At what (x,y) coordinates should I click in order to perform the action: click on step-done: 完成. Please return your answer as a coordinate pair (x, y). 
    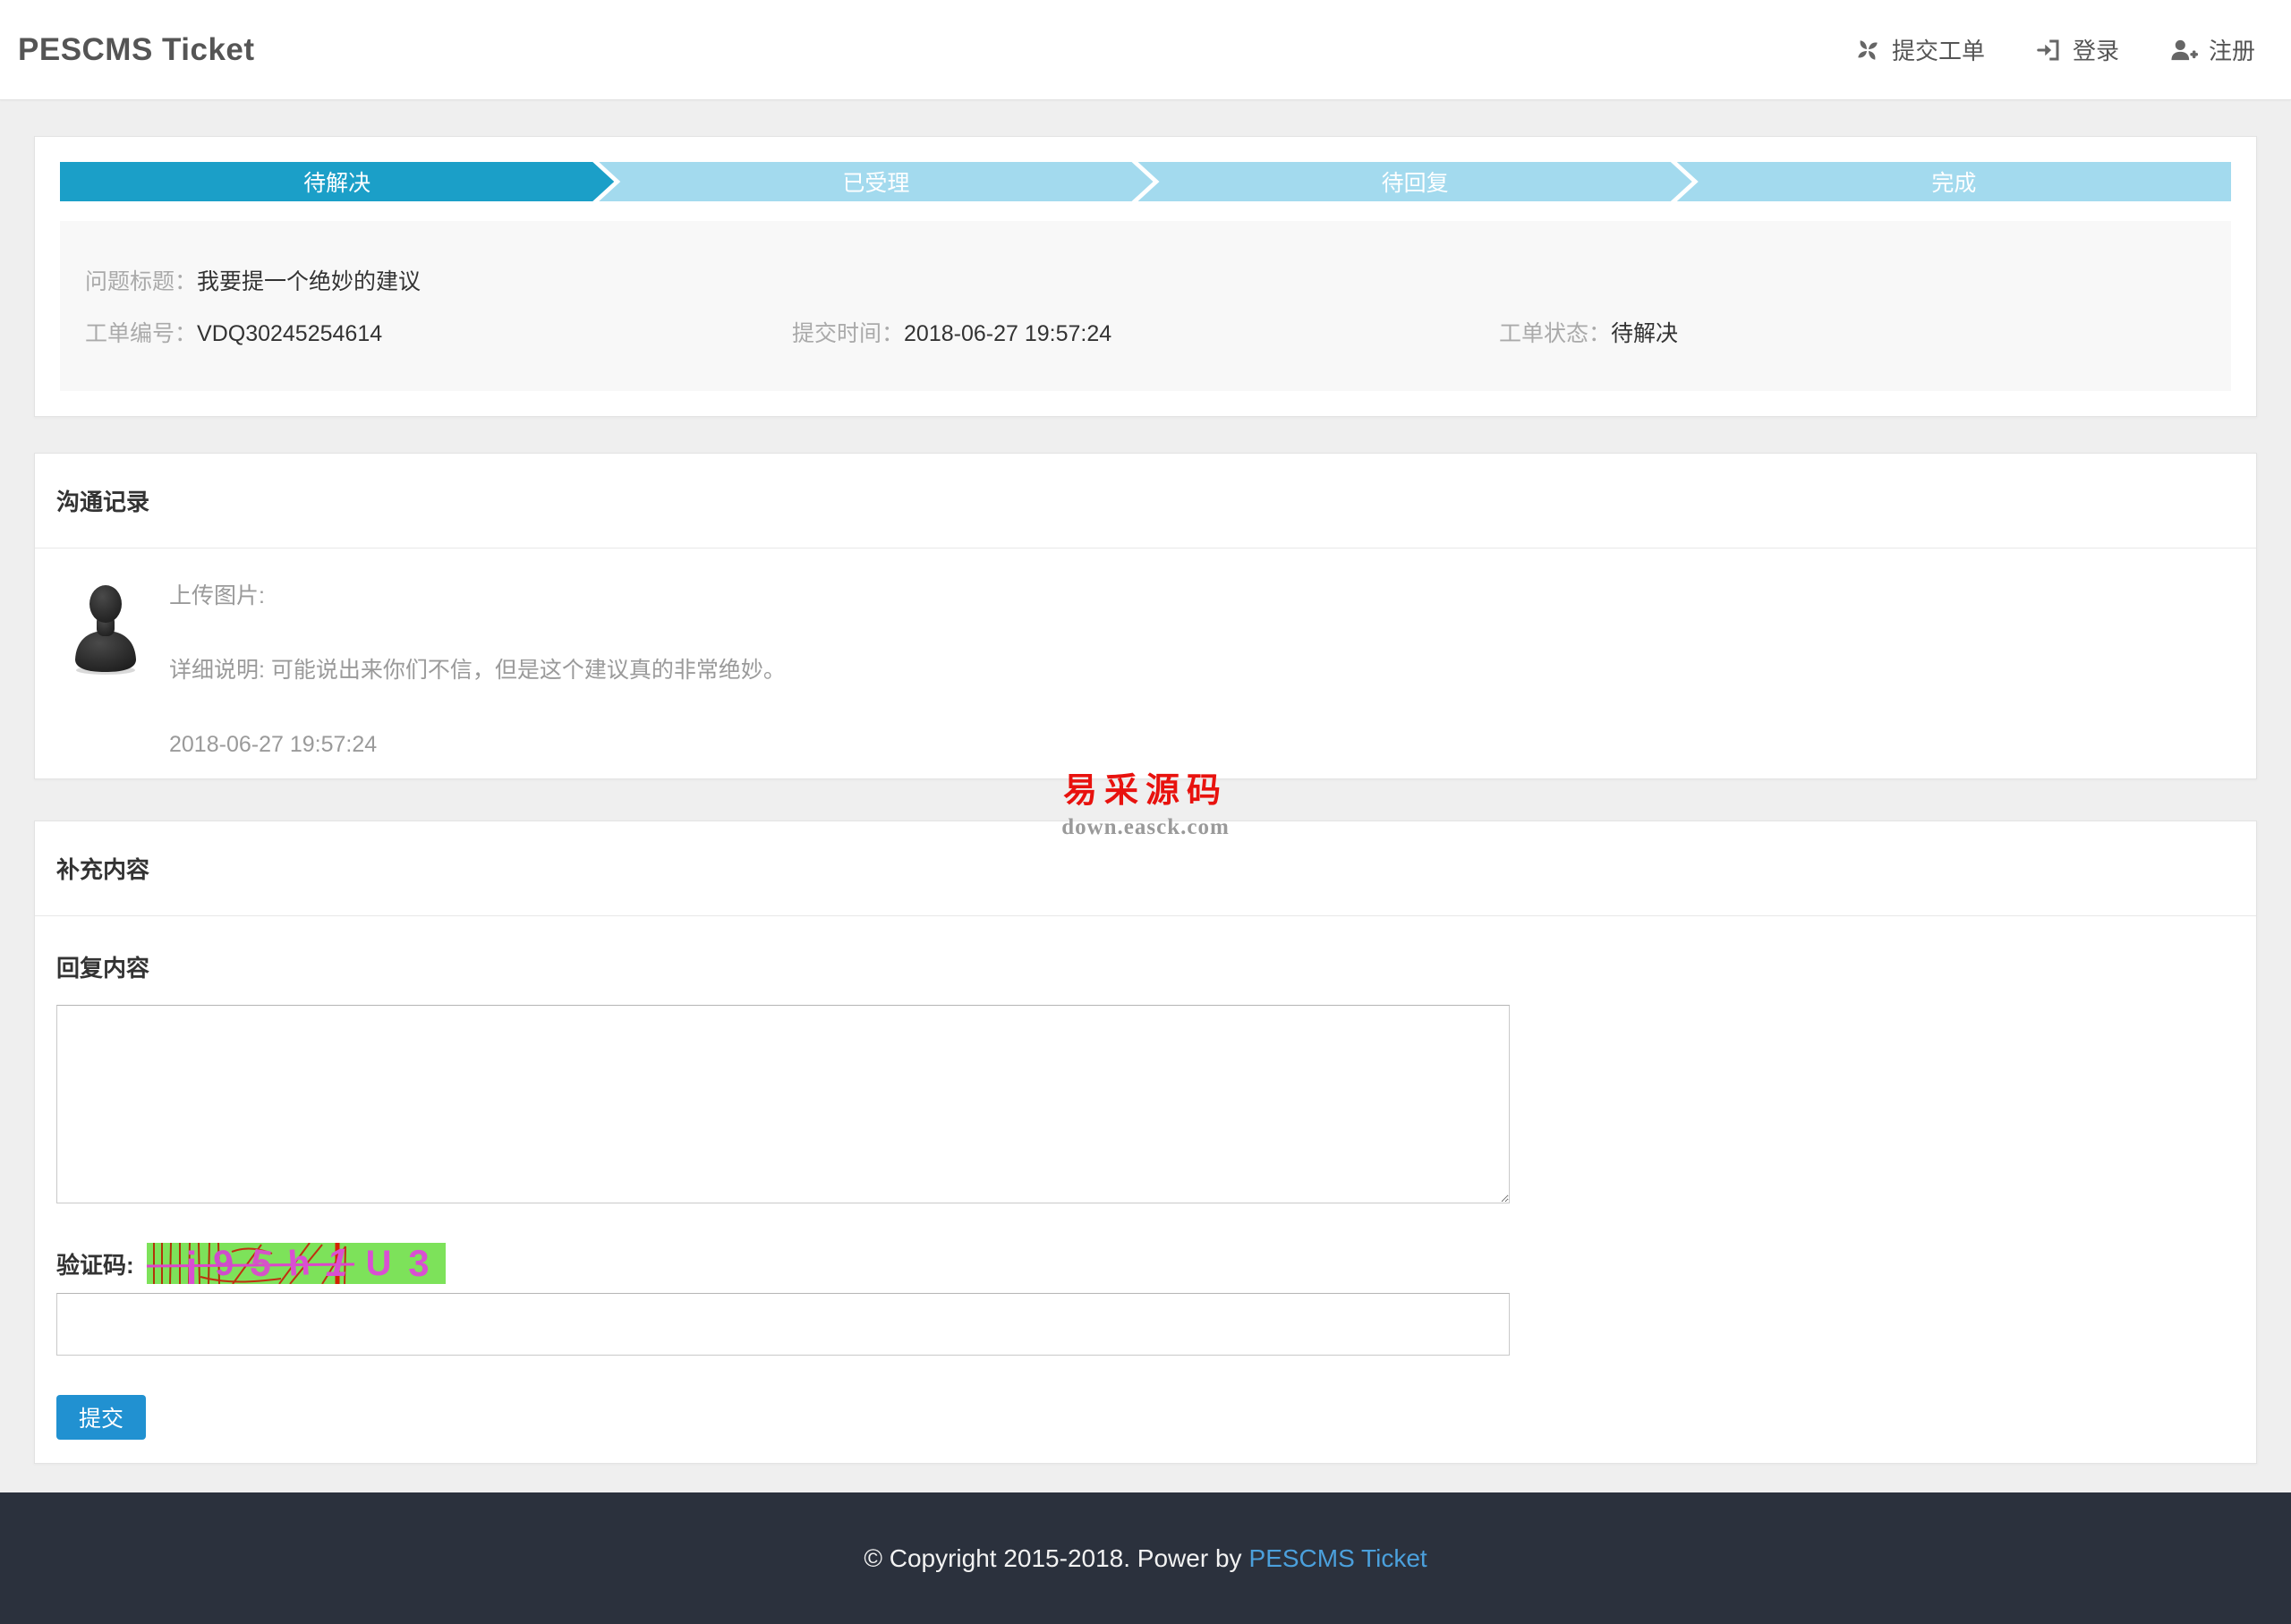
    Looking at the image, I should click on (1953, 181).